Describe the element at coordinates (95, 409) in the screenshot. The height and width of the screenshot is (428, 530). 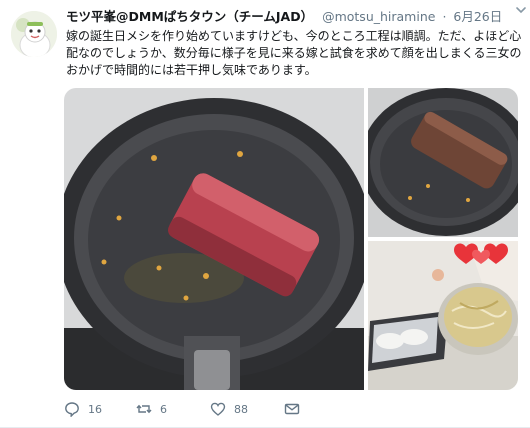
I see `reply-count: 16` at that location.